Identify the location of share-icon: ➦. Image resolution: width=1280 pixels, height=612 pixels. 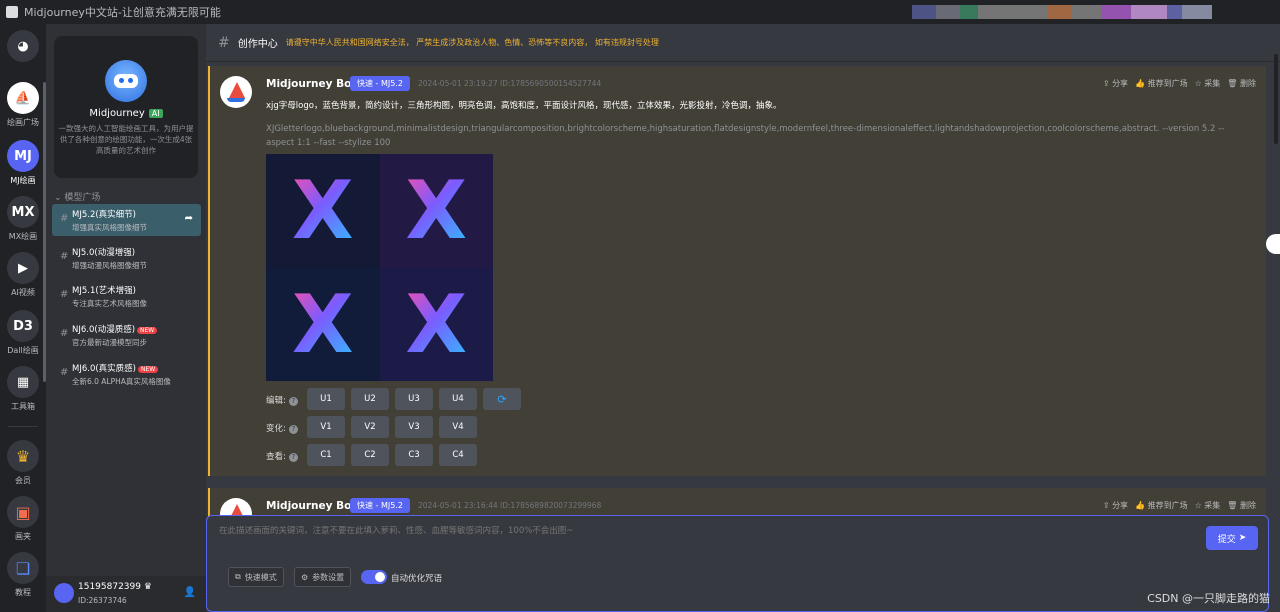
(189, 218).